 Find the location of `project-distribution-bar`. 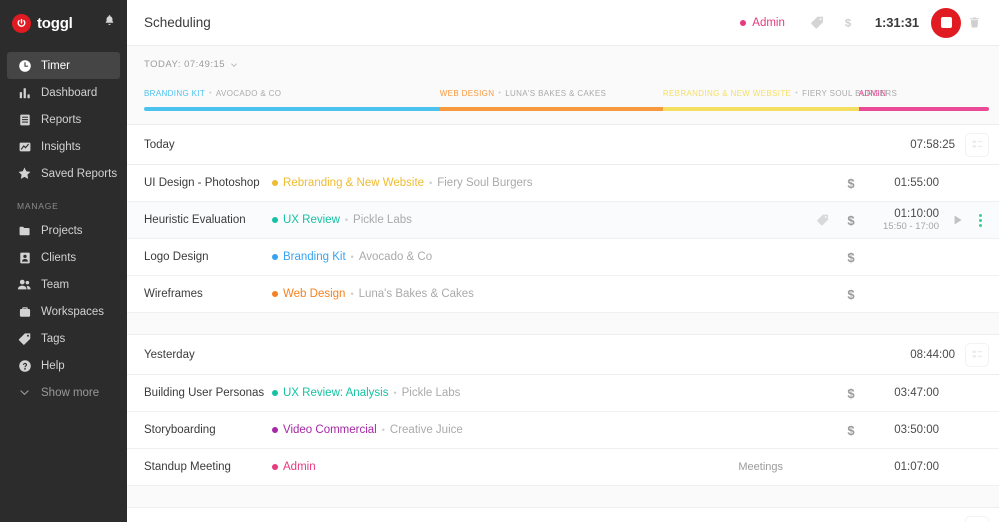

project-distribution-bar is located at coordinates (566, 109).